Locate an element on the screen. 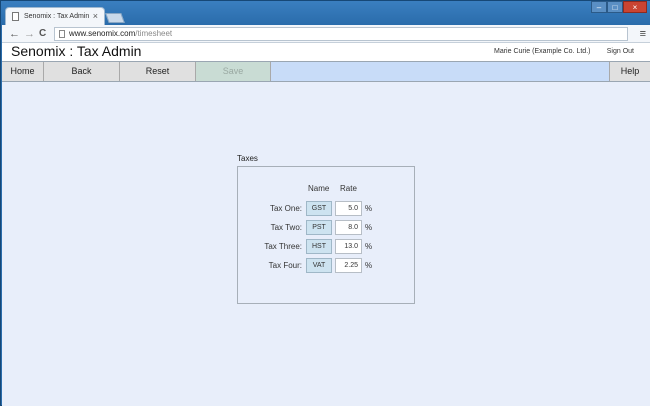 The width and height of the screenshot is (650, 406). back-button: Back is located at coordinates (82, 71).